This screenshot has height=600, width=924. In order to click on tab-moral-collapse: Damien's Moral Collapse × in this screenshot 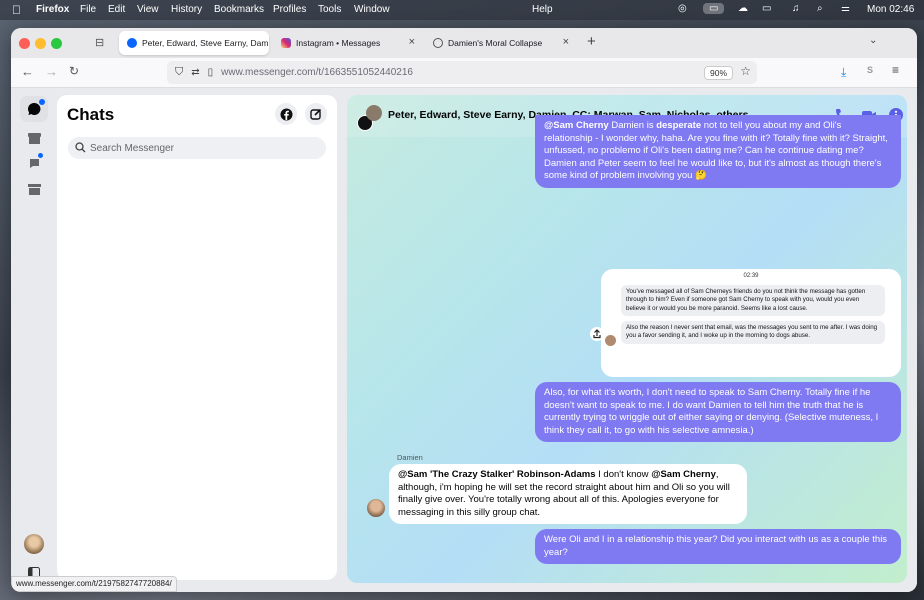, I will do `click(501, 43)`.